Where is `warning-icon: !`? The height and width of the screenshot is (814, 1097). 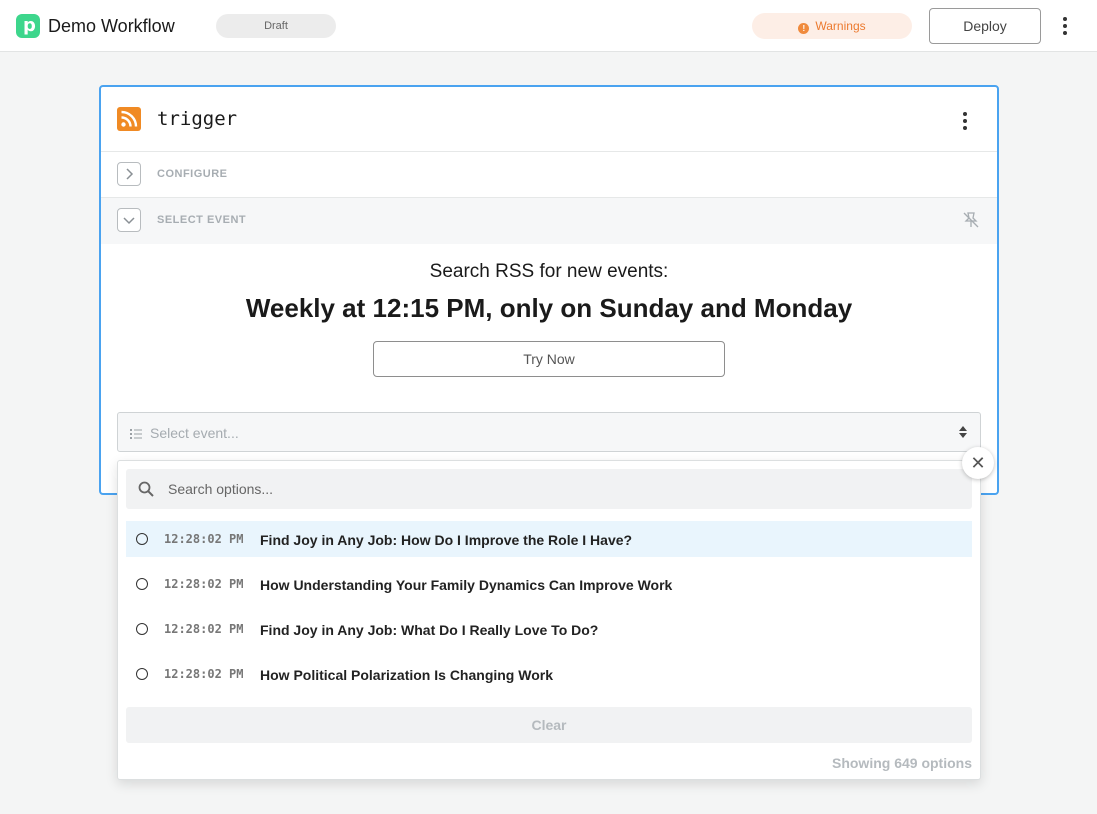
warning-icon: ! is located at coordinates (804, 28).